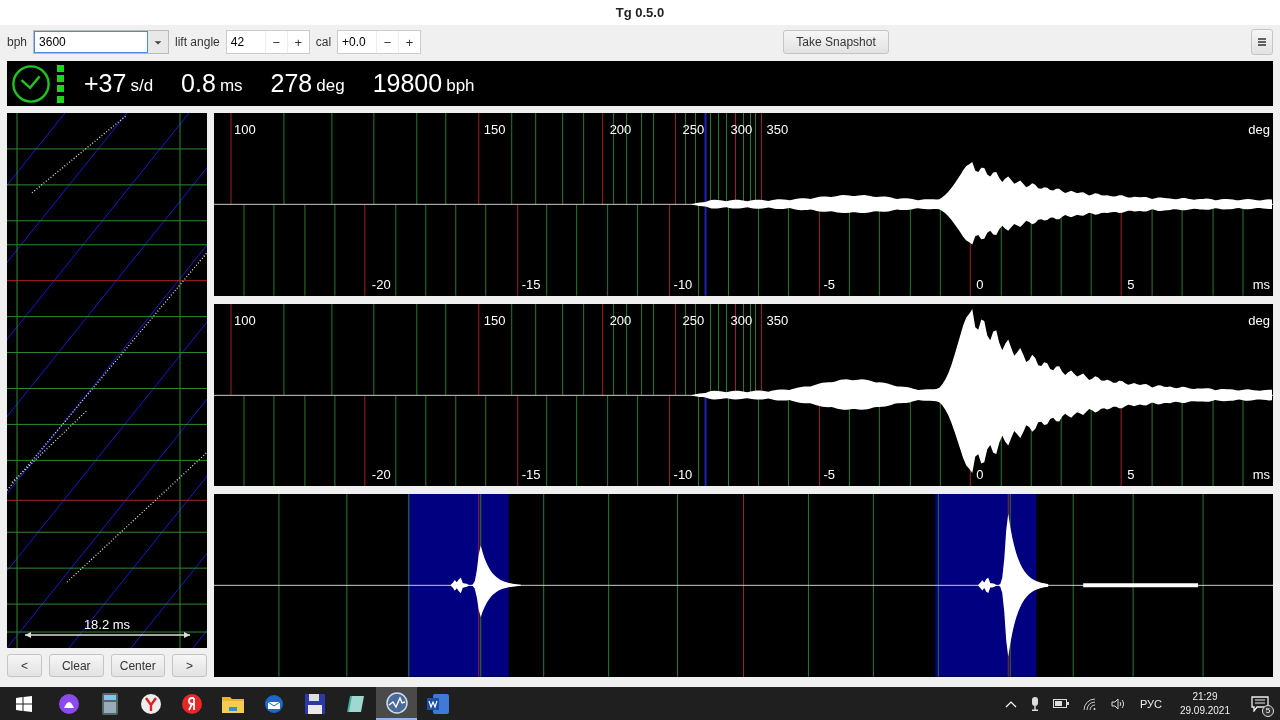 The image size is (1280, 720). I want to click on chevron-up-icon, so click(1010, 703).